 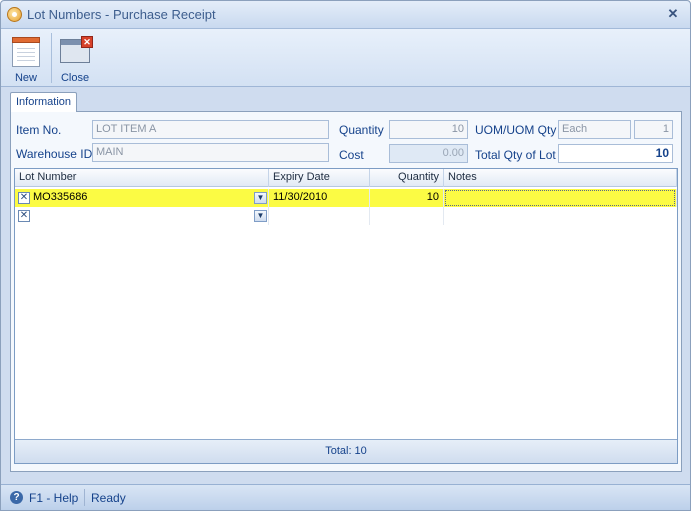 I want to click on quantity-cell: 10, so click(x=407, y=198).